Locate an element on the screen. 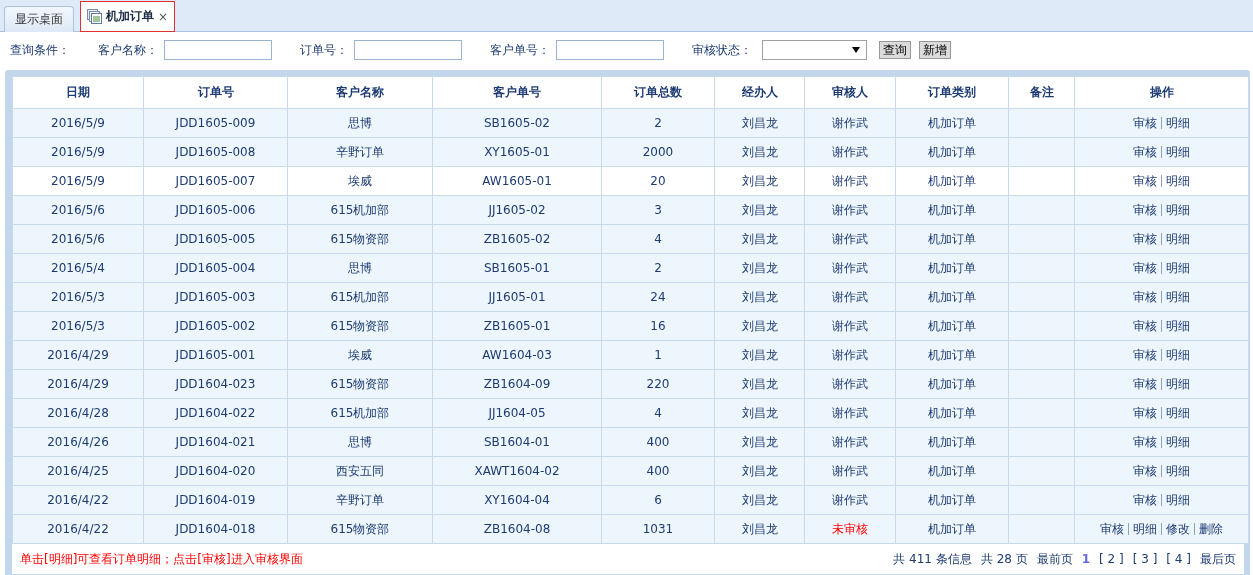 This screenshot has width=1253, height=575. table-cell: JDD1605-001 is located at coordinates (215, 355).